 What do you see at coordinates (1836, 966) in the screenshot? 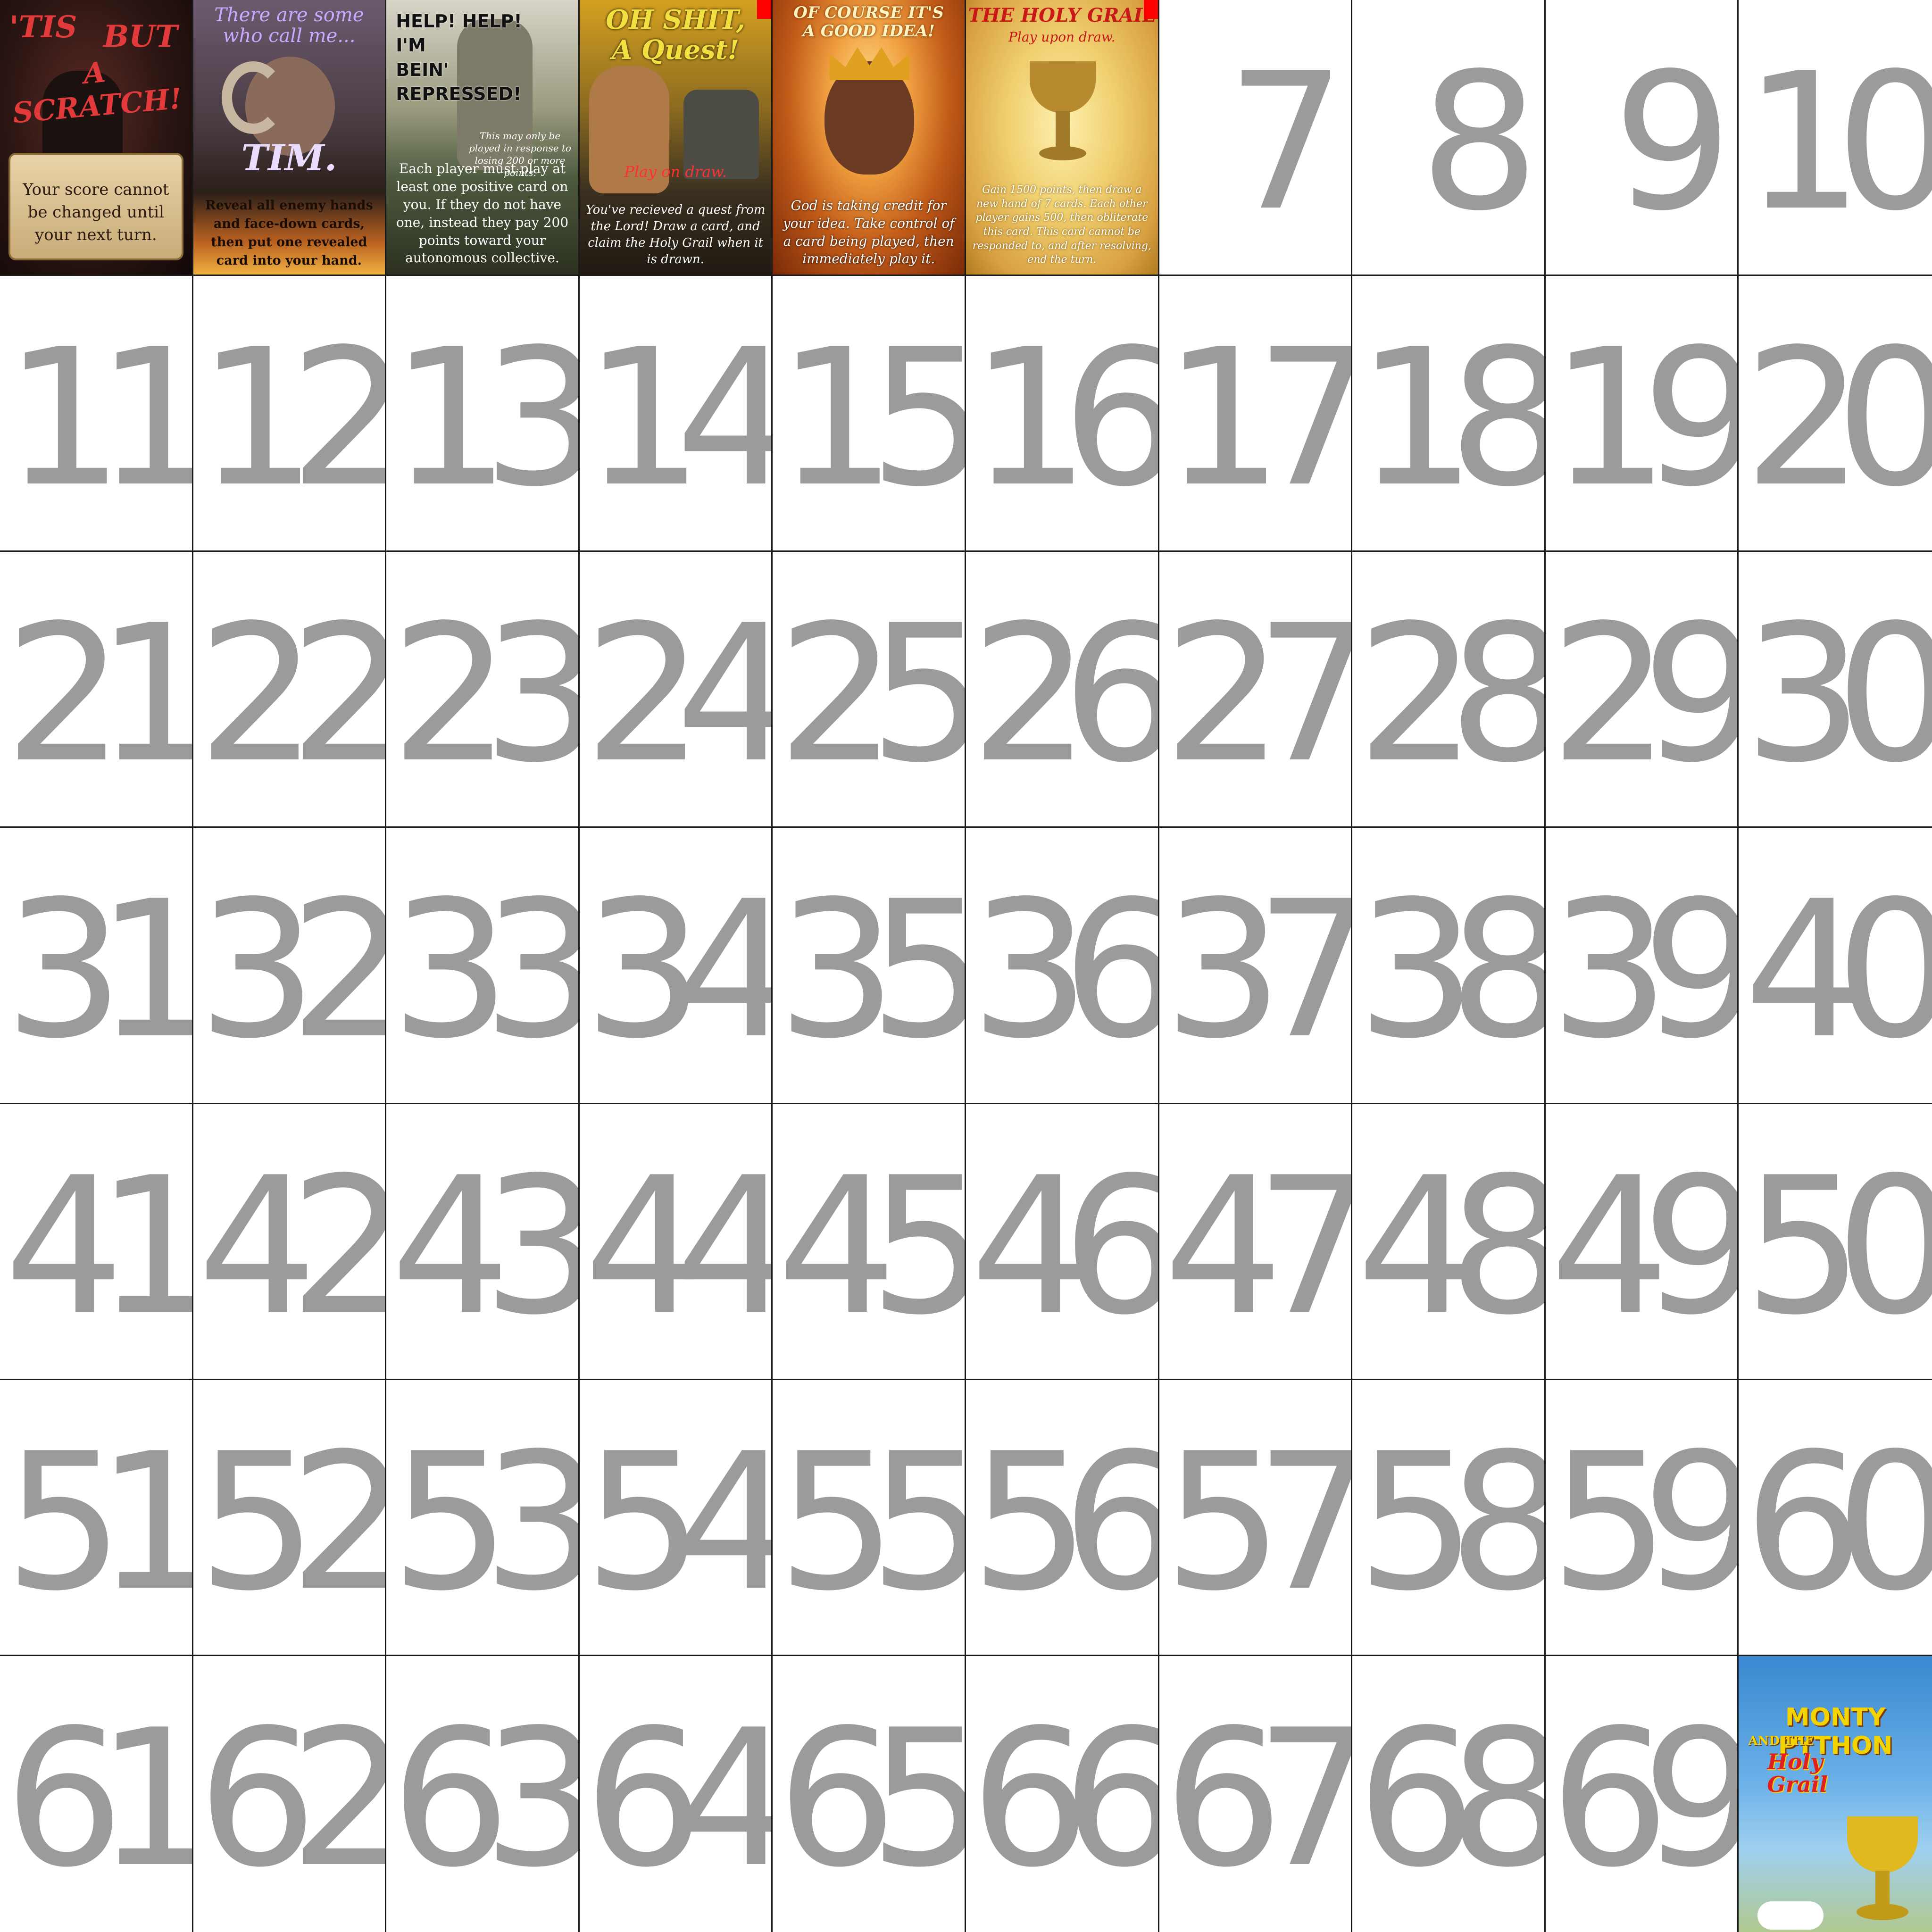
I see `card-slot-40: 40` at bounding box center [1836, 966].